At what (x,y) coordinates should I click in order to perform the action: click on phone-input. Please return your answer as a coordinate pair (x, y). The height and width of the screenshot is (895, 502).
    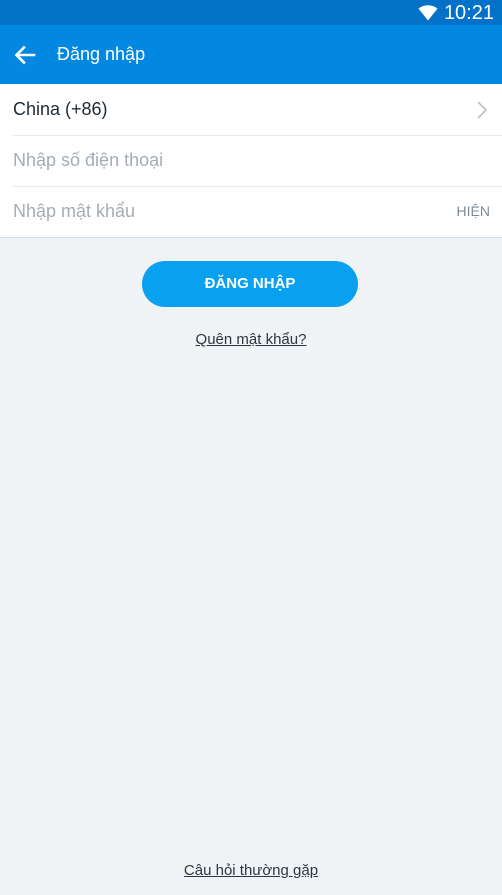
    Looking at the image, I should click on (223, 160).